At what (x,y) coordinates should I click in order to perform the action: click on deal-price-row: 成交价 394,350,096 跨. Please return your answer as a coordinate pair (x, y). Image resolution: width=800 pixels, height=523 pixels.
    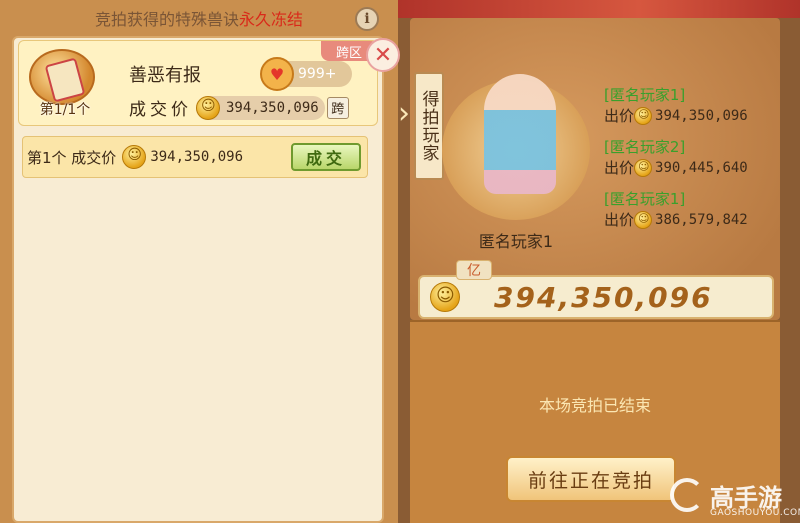
    Looking at the image, I should click on (239, 107).